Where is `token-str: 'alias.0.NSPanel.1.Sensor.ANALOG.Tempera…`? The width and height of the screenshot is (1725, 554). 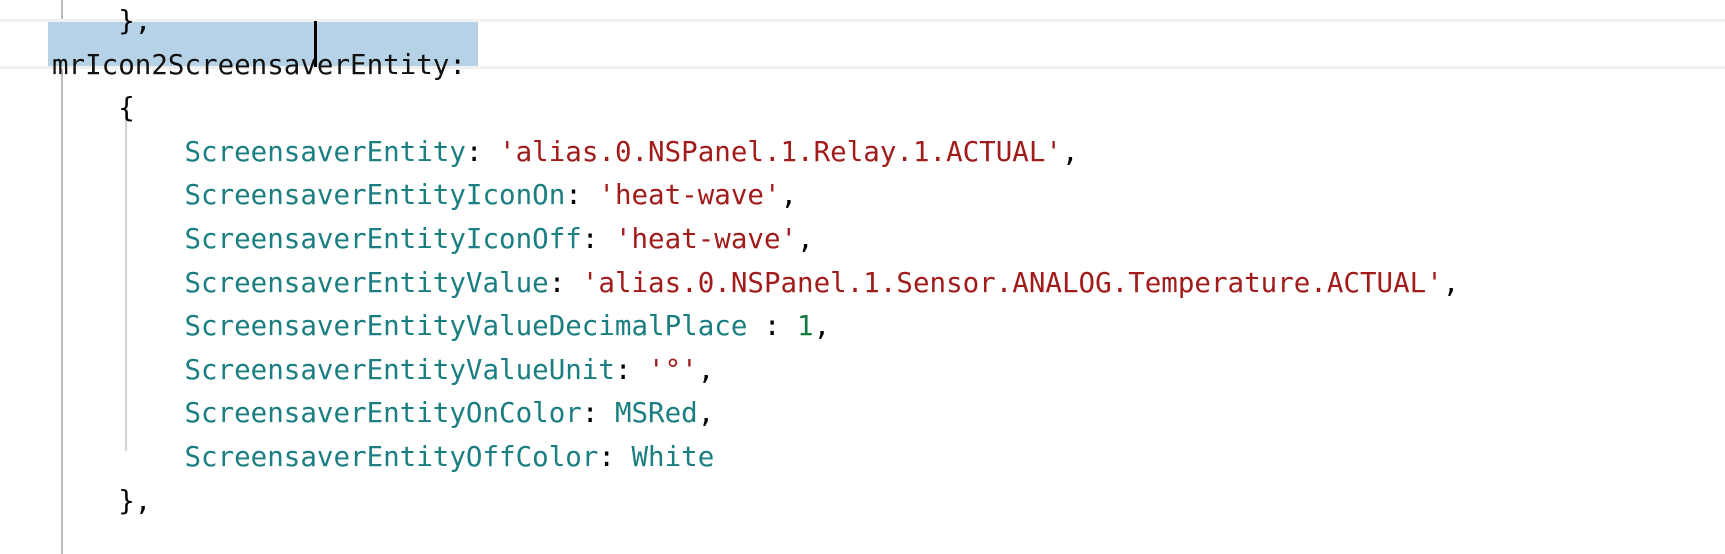
token-str: 'alias.0.NSPanel.1.Sensor.ANALOG.Tempera… is located at coordinates (1012, 282).